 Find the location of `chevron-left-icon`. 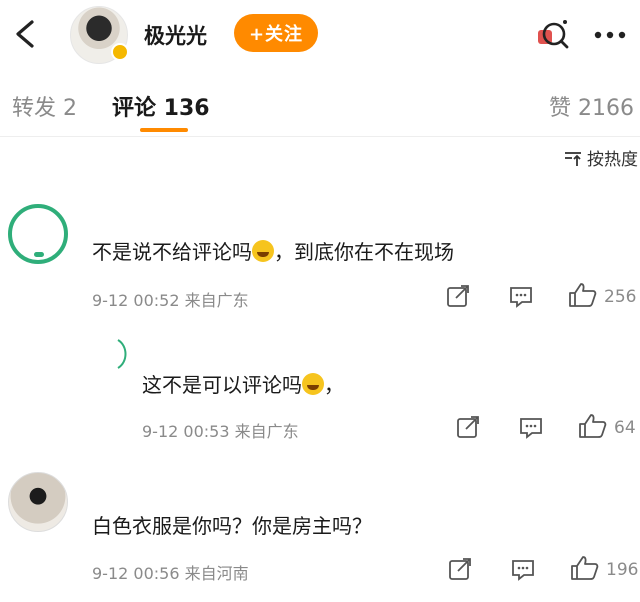

chevron-left-icon is located at coordinates (25, 34).